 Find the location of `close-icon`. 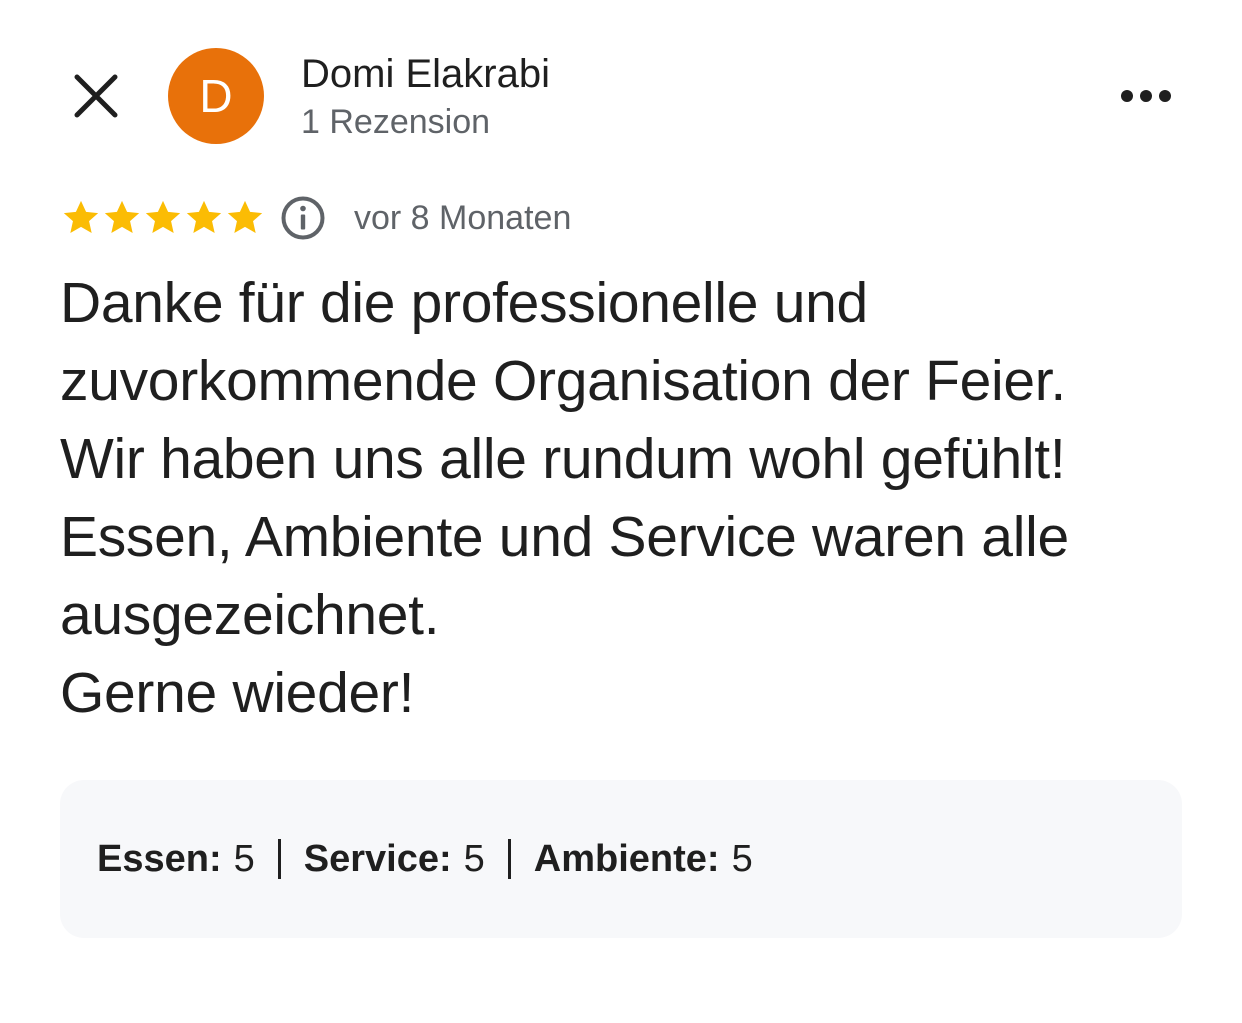

close-icon is located at coordinates (96, 96).